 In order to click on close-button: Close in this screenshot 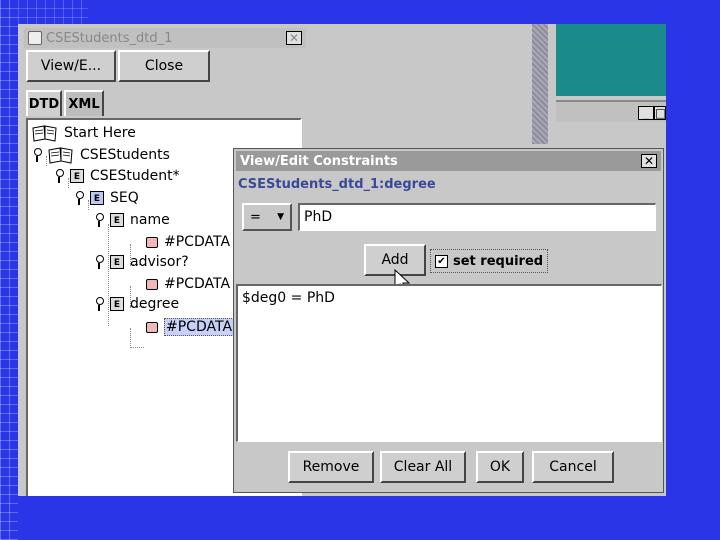, I will do `click(164, 66)`.